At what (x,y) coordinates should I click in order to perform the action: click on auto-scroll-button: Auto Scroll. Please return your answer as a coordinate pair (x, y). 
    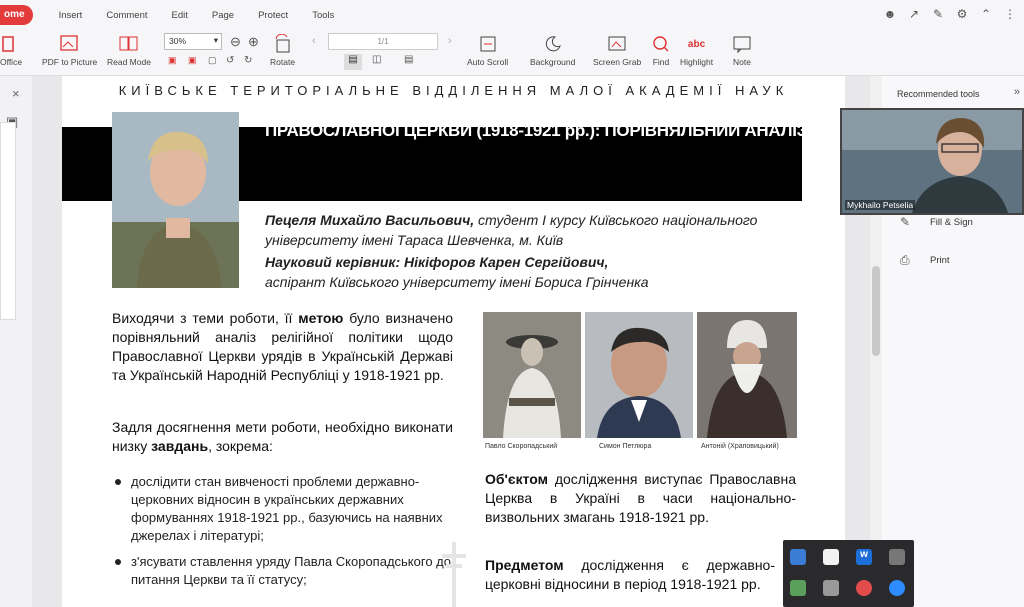
    Looking at the image, I should click on (487, 50).